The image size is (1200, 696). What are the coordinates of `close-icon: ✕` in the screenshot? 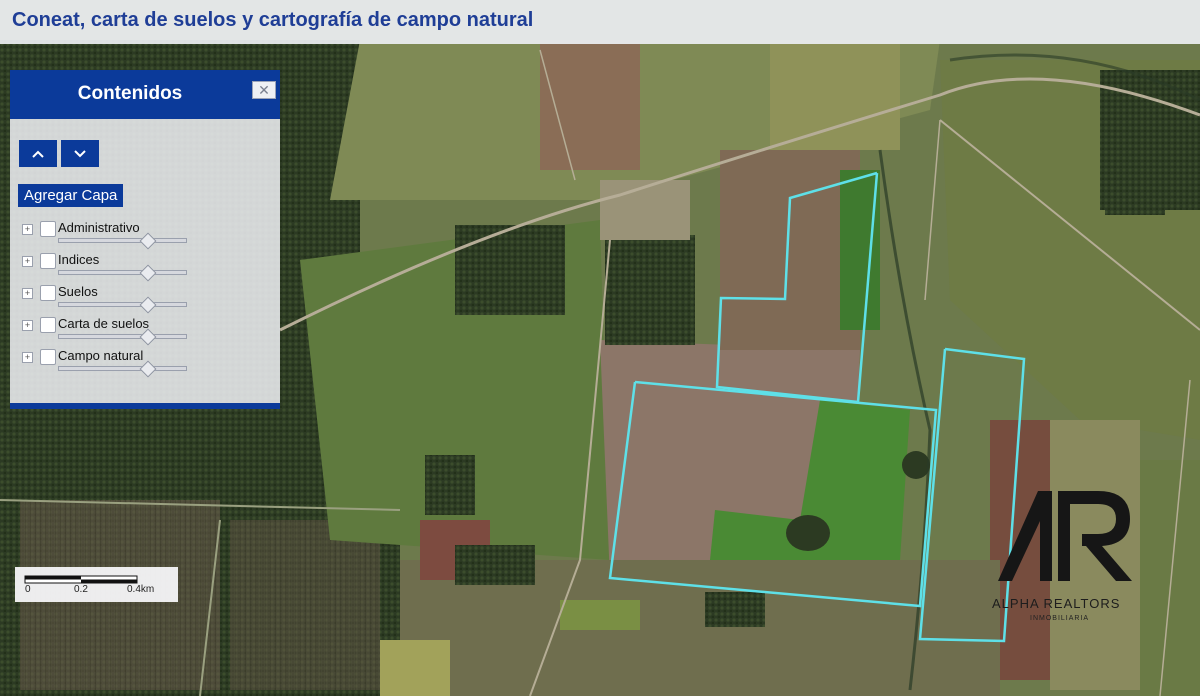 It's located at (264, 90).